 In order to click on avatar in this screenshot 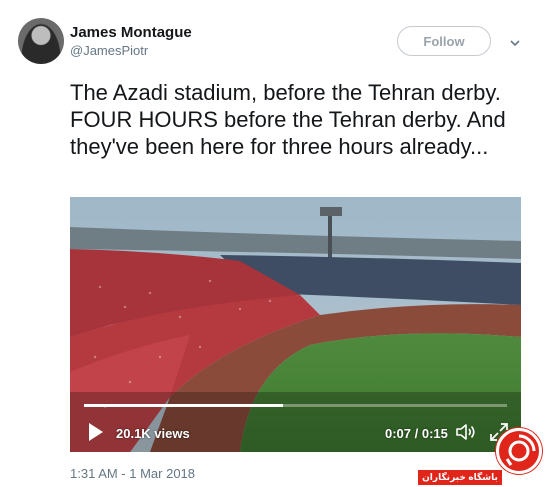, I will do `click(41, 41)`.